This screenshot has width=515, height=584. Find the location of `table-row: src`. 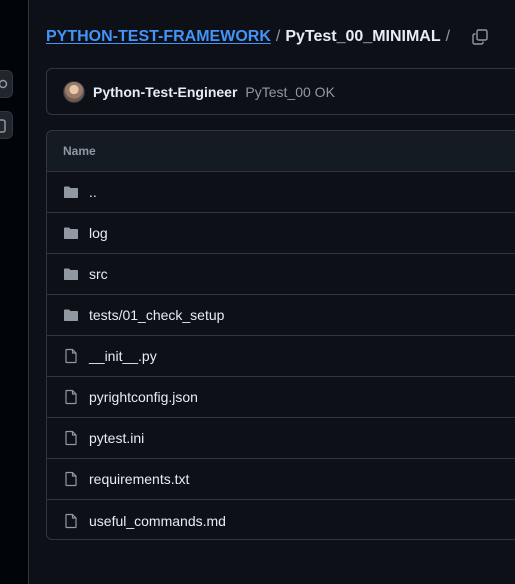

table-row: src is located at coordinates (281, 274).